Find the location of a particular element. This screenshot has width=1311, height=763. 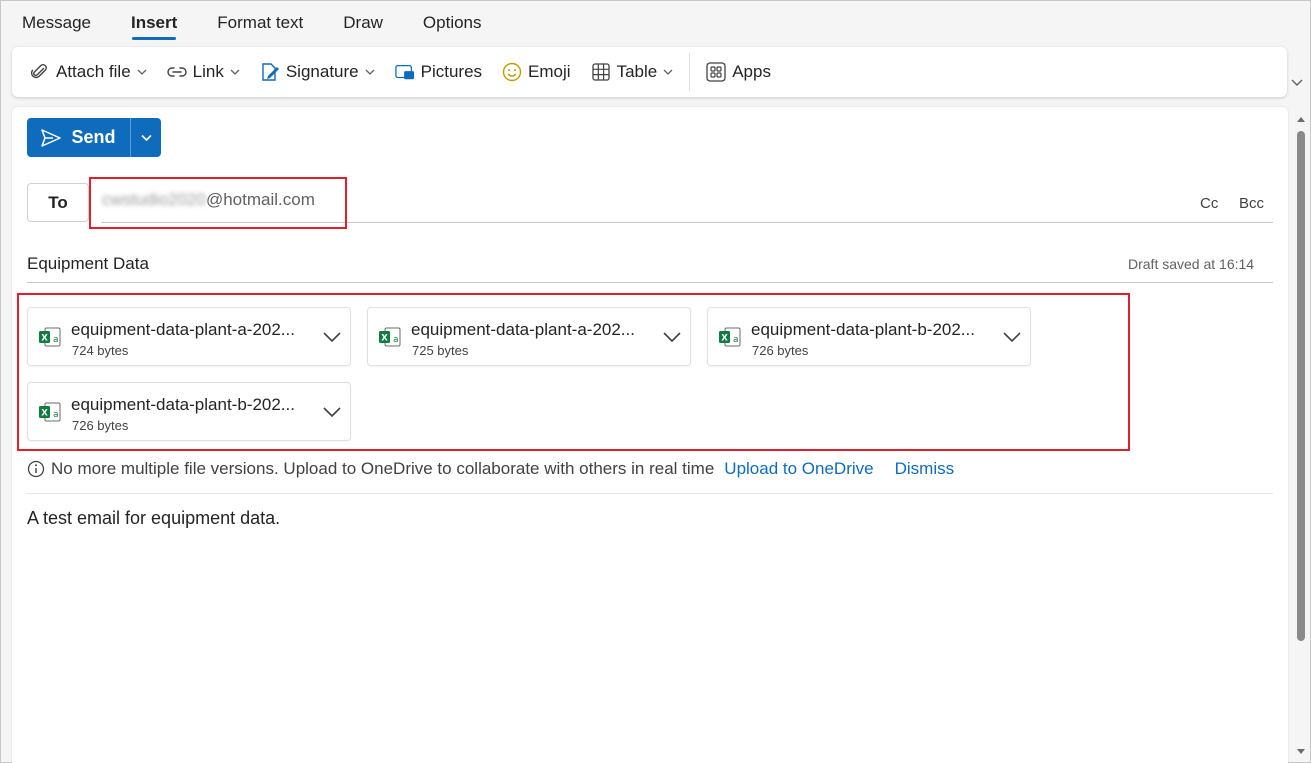

scroll-down-icon is located at coordinates (1301, 751).